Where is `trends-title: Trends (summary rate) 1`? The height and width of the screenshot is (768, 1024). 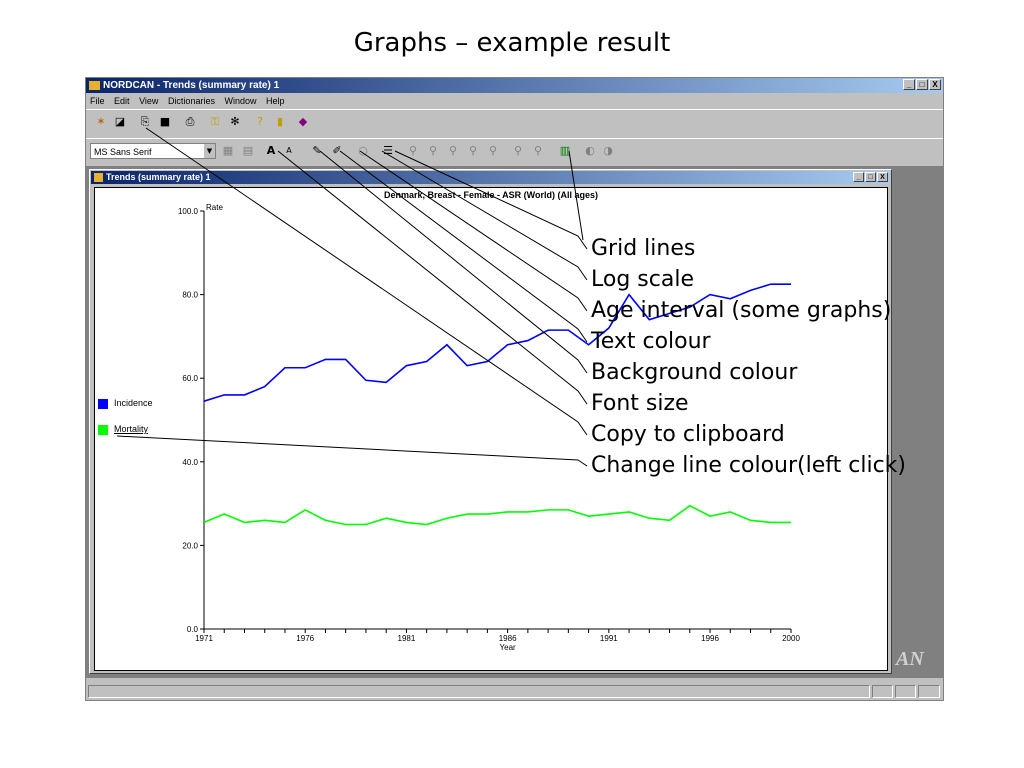 trends-title: Trends (summary rate) 1 is located at coordinates (158, 177).